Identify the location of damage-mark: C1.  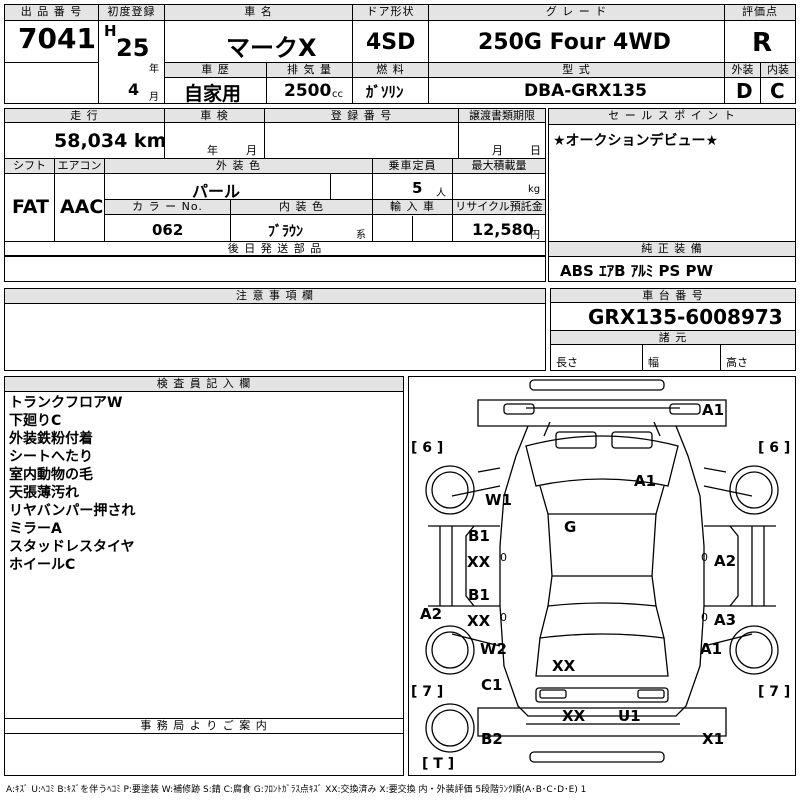
(492, 685).